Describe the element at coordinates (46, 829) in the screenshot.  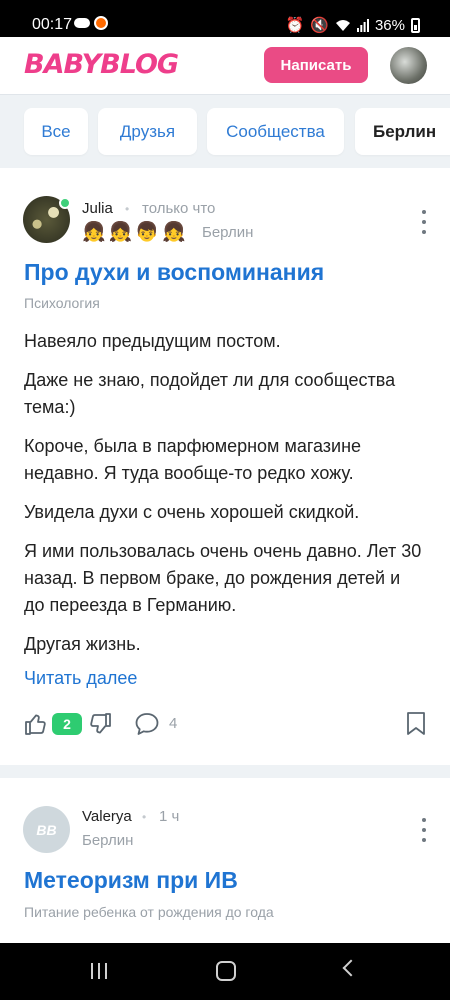
I see `author-avatar: BB` at that location.